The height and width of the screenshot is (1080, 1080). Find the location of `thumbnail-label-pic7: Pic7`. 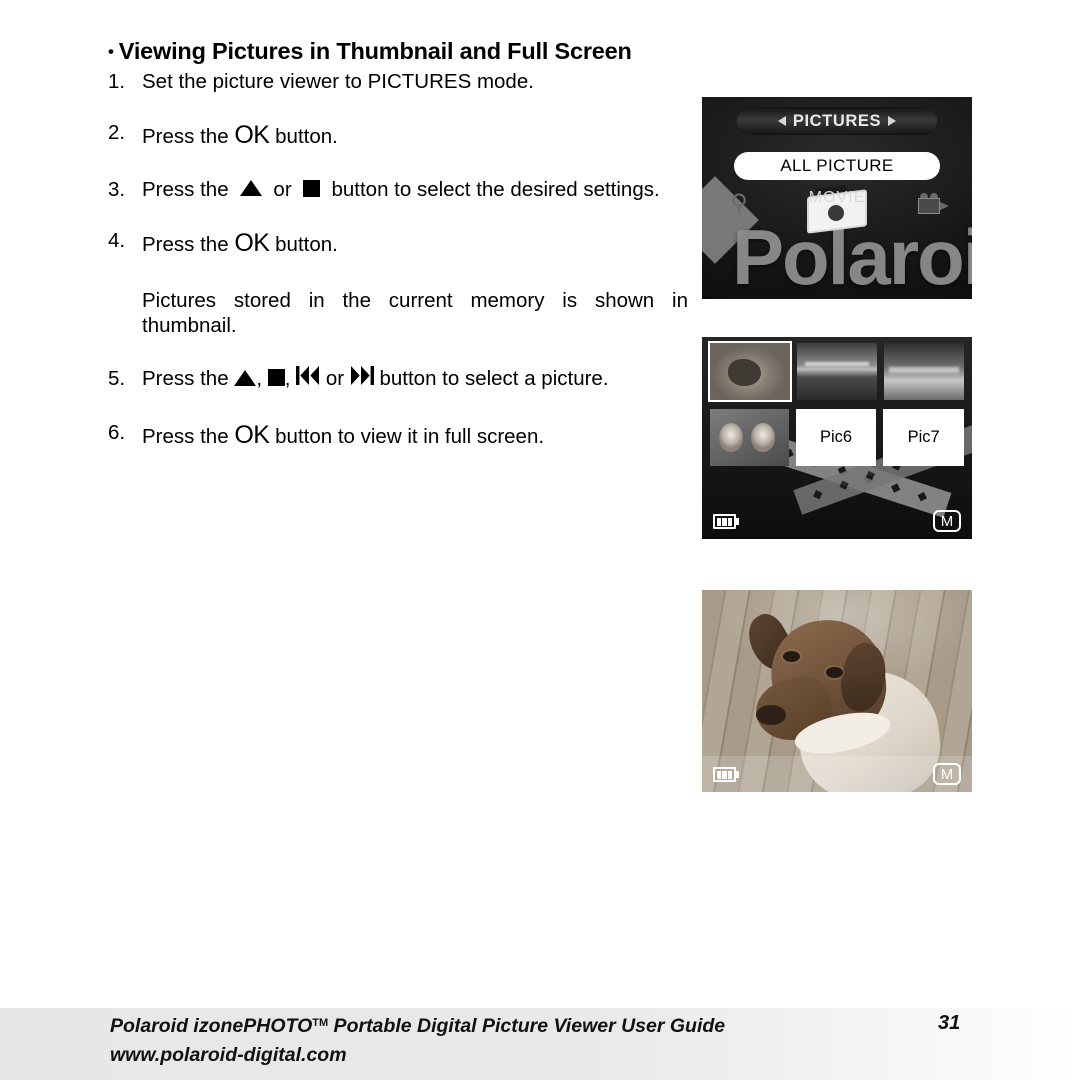

thumbnail-label-pic7: Pic7 is located at coordinates (923, 437).